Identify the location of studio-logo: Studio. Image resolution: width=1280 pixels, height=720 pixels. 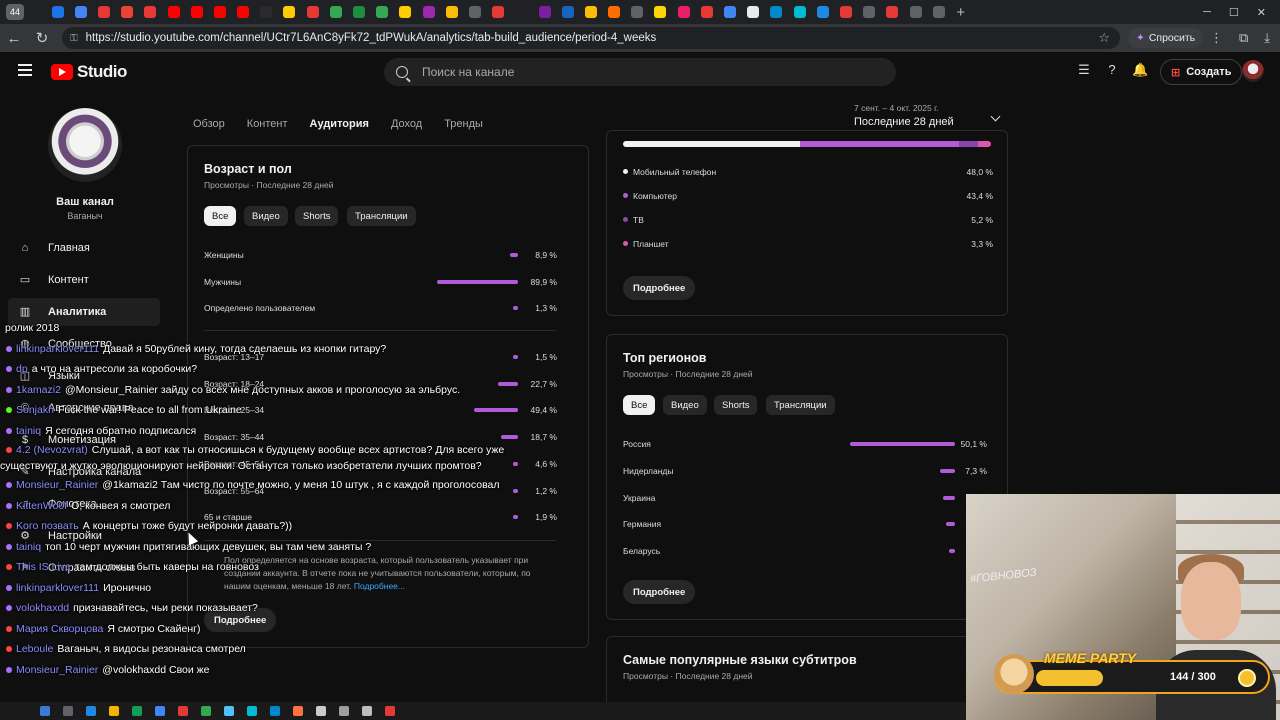
(89, 72).